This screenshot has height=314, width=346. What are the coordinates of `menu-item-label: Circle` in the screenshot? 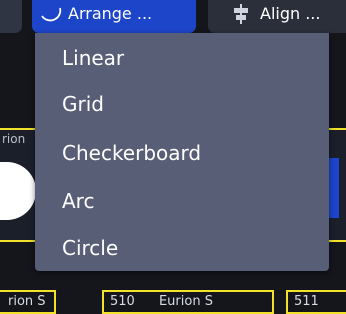 It's located at (90, 248).